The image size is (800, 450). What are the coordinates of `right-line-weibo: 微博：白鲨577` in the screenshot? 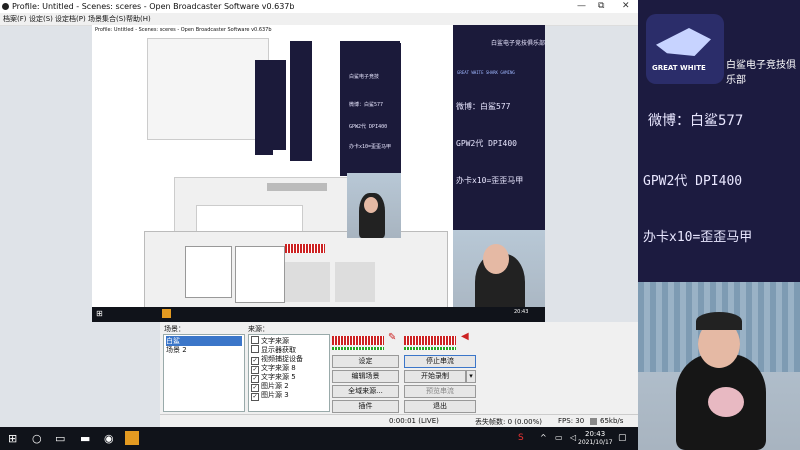 It's located at (696, 121).